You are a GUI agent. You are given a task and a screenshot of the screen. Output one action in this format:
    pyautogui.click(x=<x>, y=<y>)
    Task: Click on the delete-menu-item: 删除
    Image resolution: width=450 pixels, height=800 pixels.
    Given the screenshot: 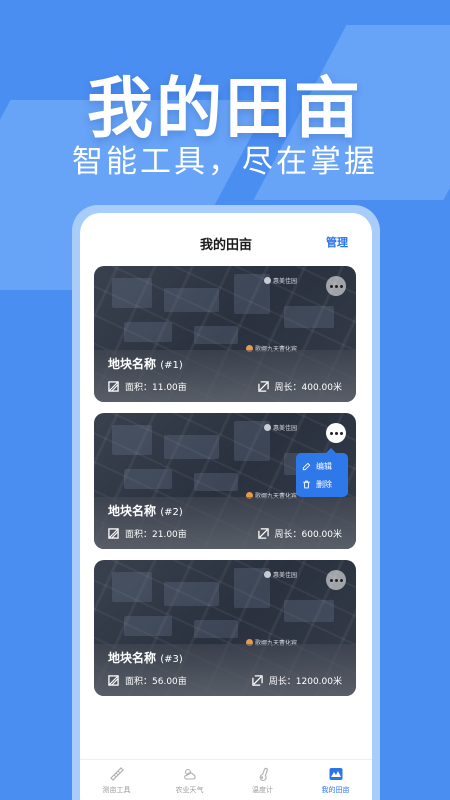 What is the action you would take?
    pyautogui.click(x=322, y=484)
    